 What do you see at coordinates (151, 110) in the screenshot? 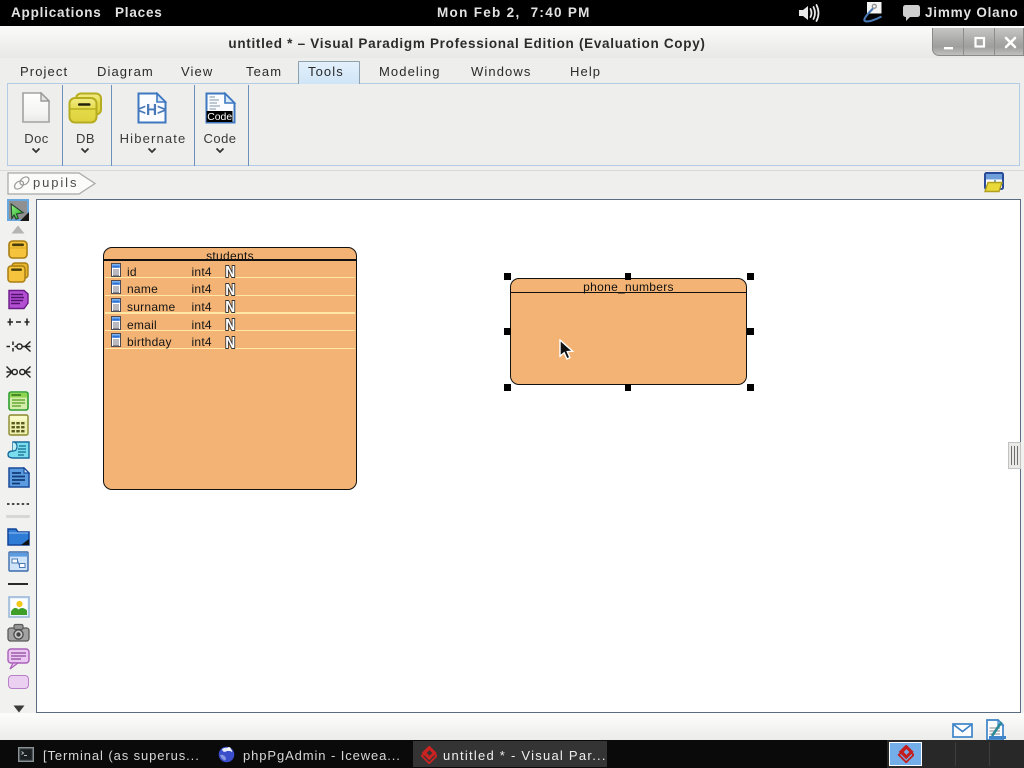
I see `svg-text: <H>` at bounding box center [151, 110].